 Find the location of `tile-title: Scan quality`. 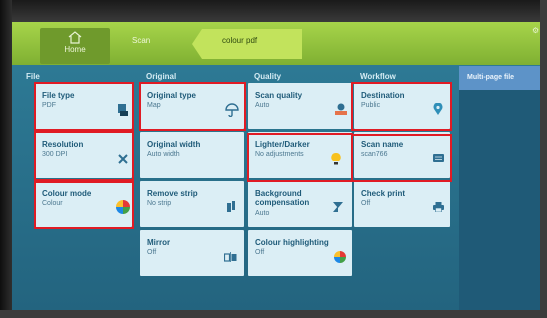

tile-title: Scan quality is located at coordinates (279, 95).